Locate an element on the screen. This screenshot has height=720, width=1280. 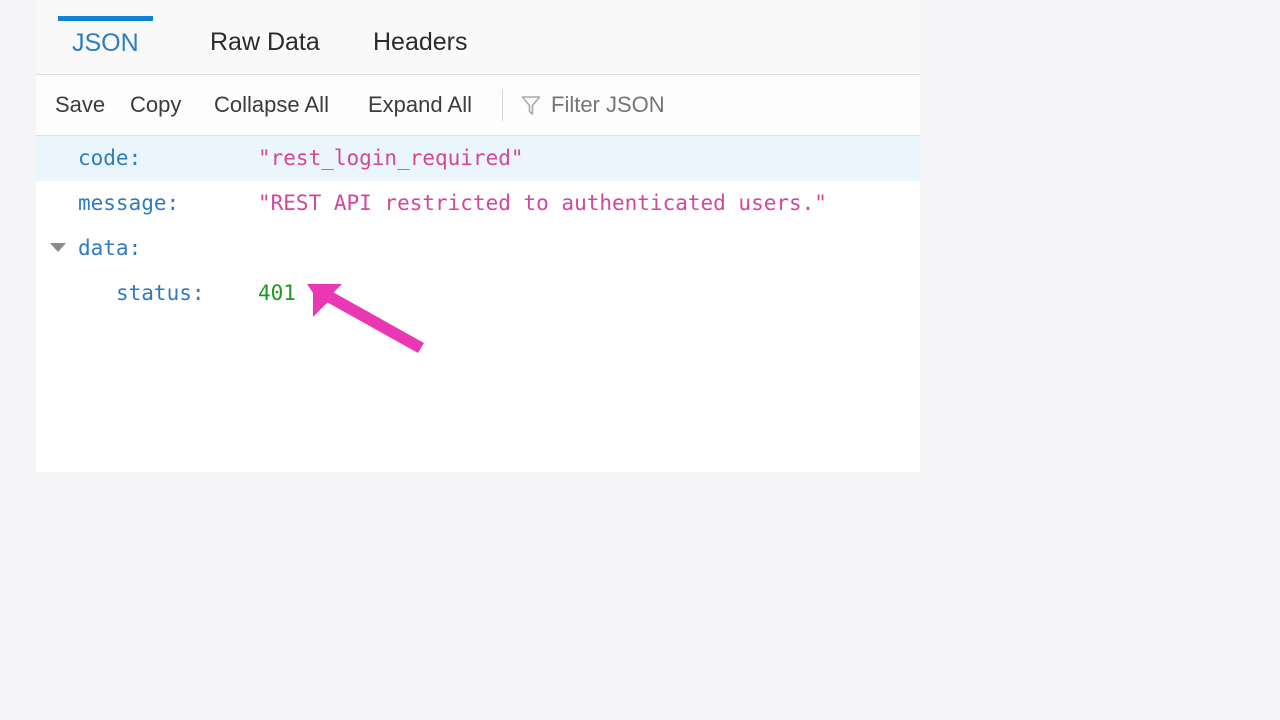
json-key: message: is located at coordinates (129, 203).